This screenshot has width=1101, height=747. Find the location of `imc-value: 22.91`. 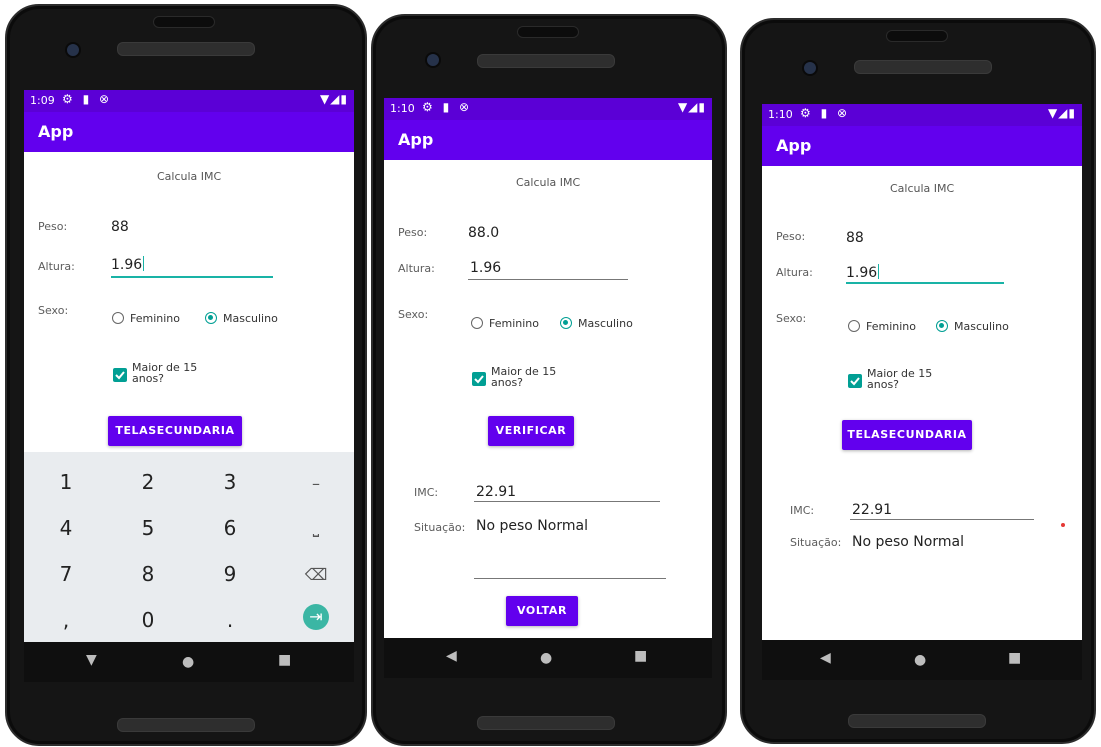

imc-value: 22.91 is located at coordinates (872, 510).